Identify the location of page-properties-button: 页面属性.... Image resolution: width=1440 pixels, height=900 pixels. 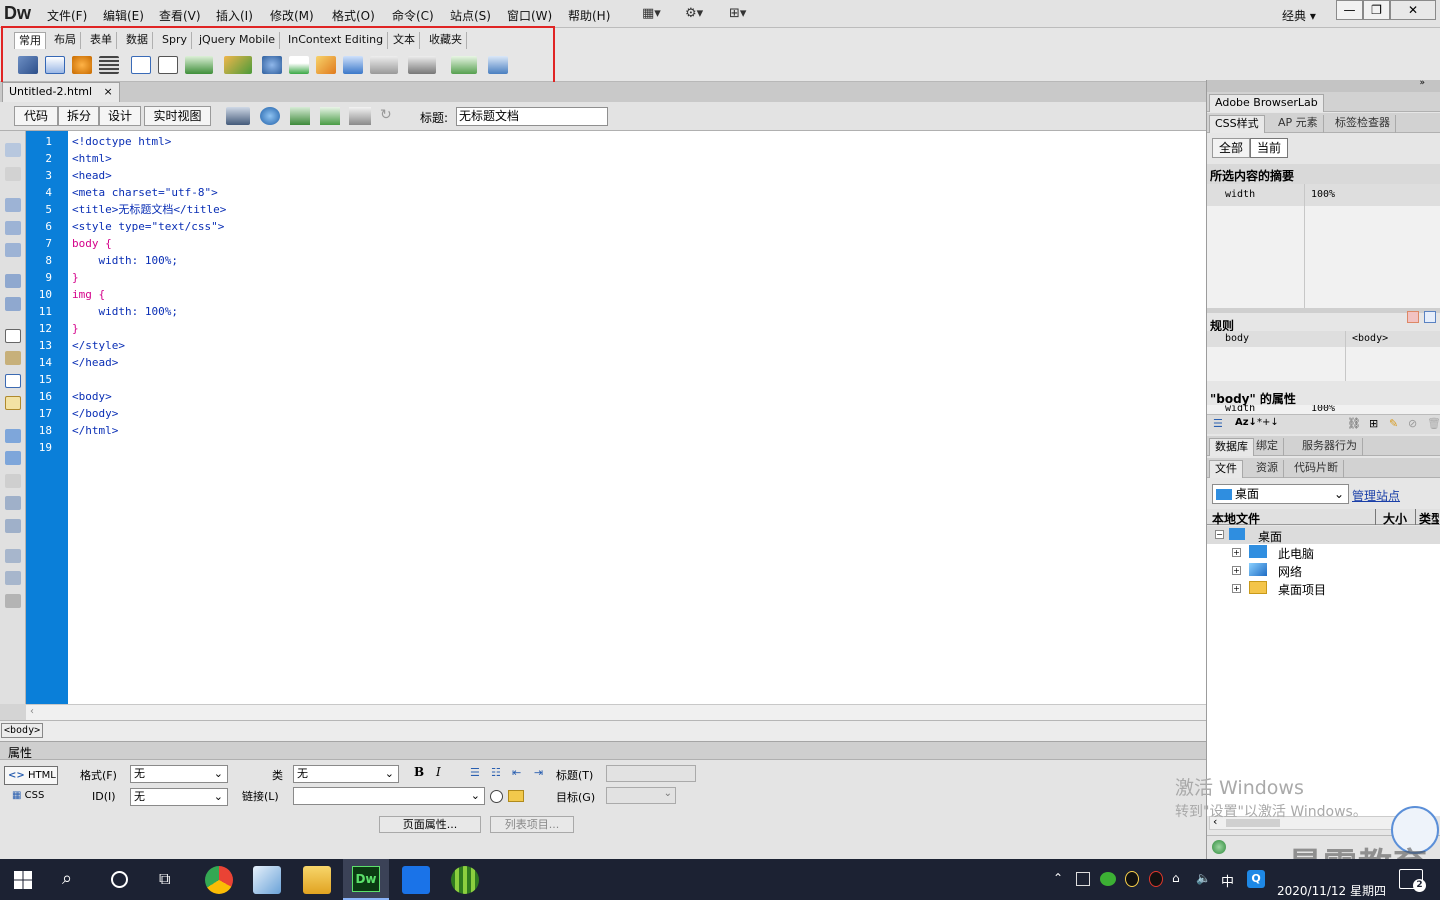
(430, 824).